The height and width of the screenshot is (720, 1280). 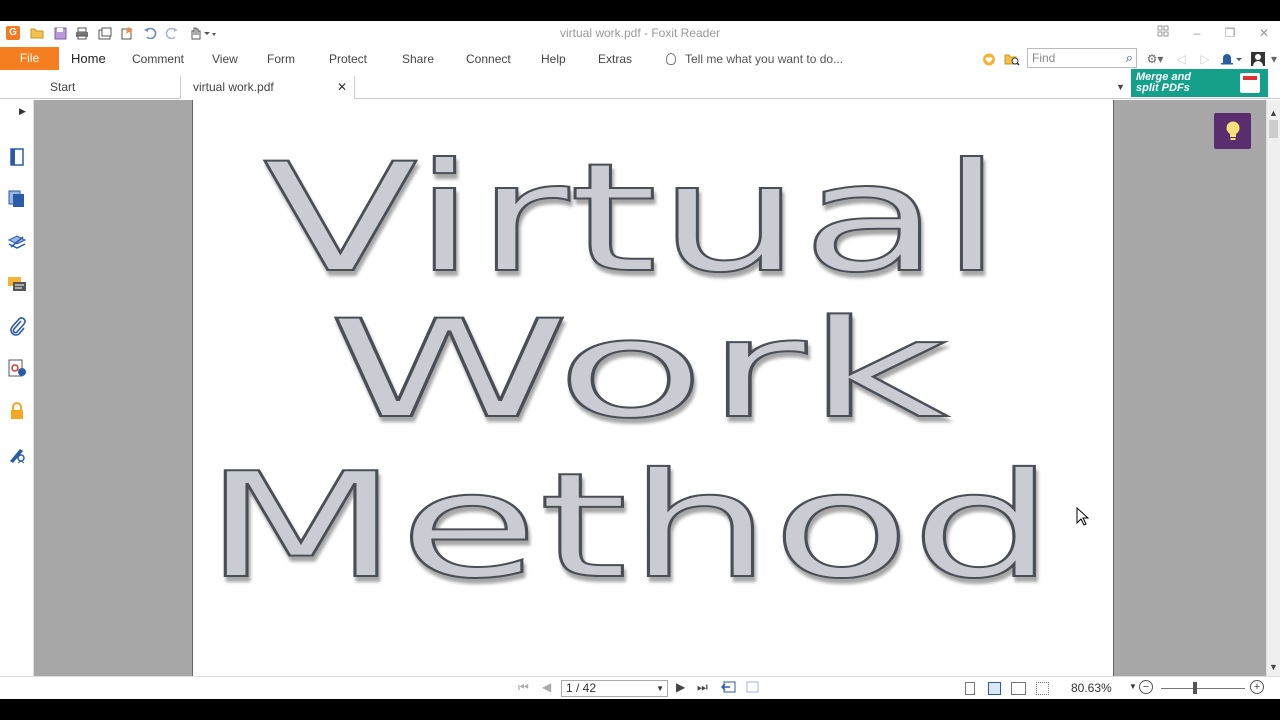 What do you see at coordinates (1232, 59) in the screenshot?
I see `notification-bell-icon` at bounding box center [1232, 59].